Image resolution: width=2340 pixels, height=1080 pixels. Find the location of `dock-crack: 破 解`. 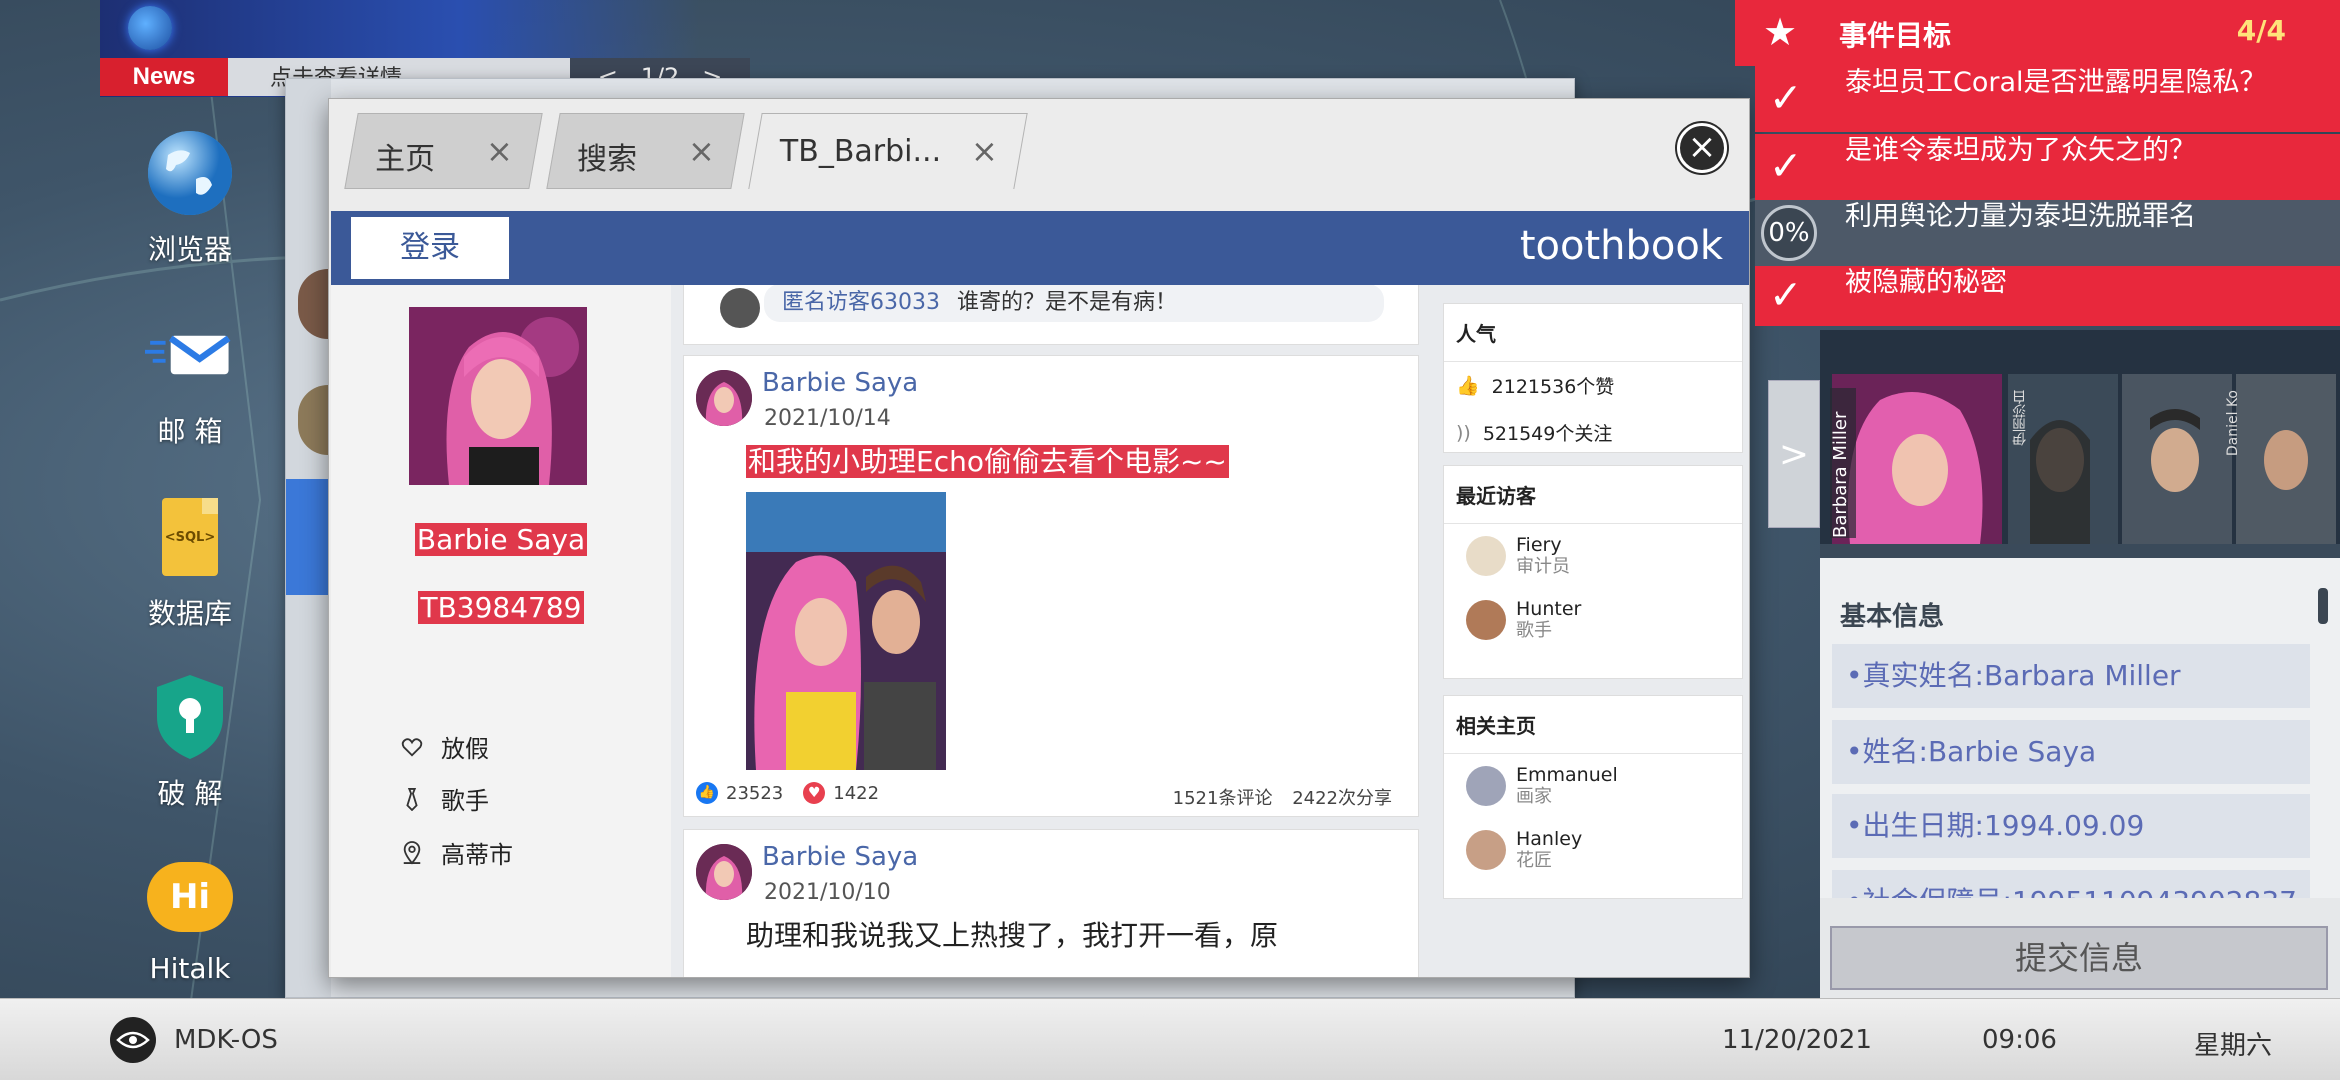

dock-crack: 破 解 is located at coordinates (190, 742).